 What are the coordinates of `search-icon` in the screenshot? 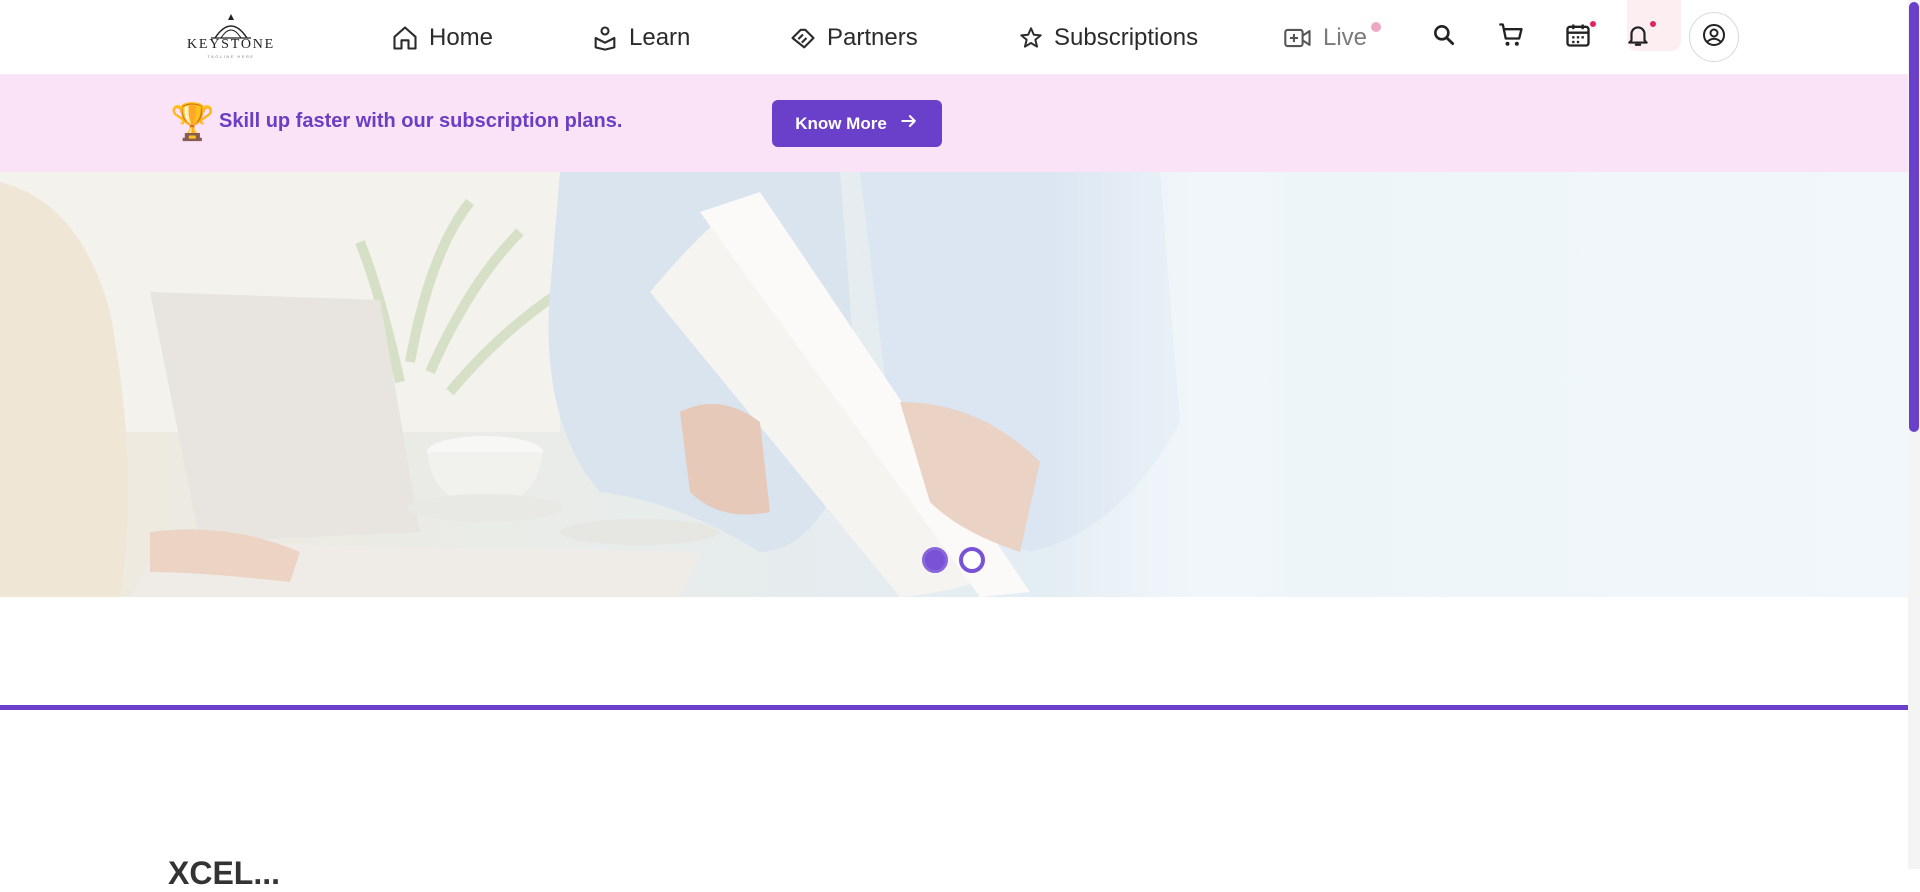 It's located at (1444, 37).